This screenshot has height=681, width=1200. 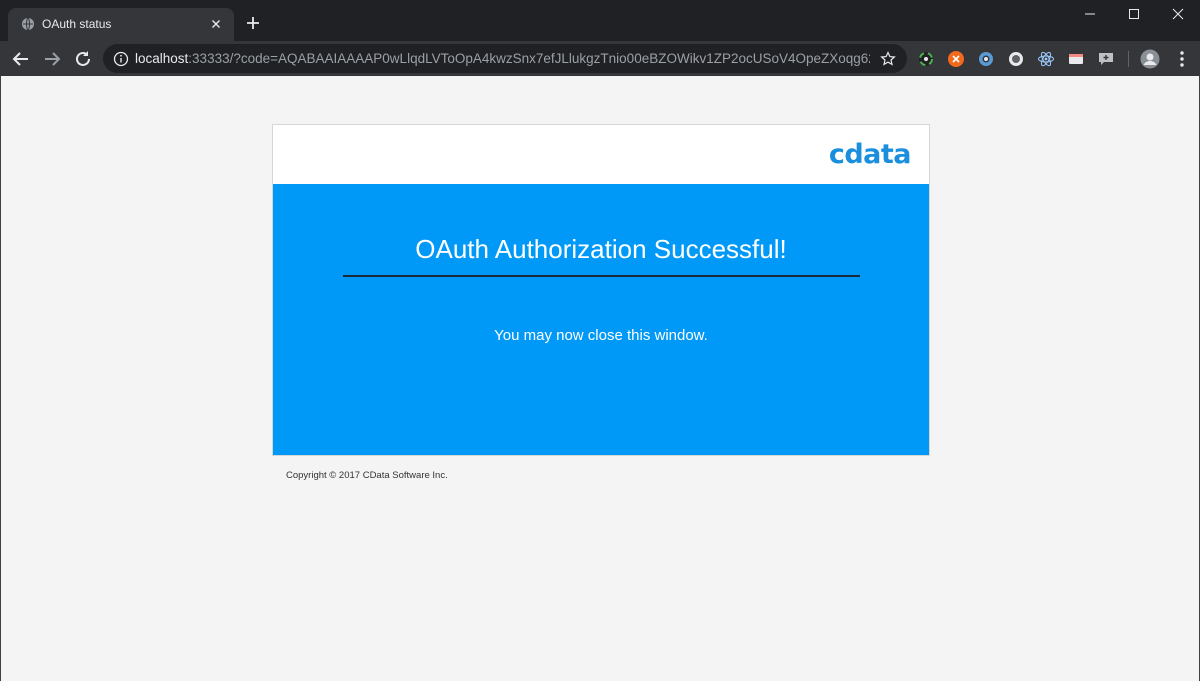 What do you see at coordinates (21, 59) in the screenshot?
I see `back-arrow-icon` at bounding box center [21, 59].